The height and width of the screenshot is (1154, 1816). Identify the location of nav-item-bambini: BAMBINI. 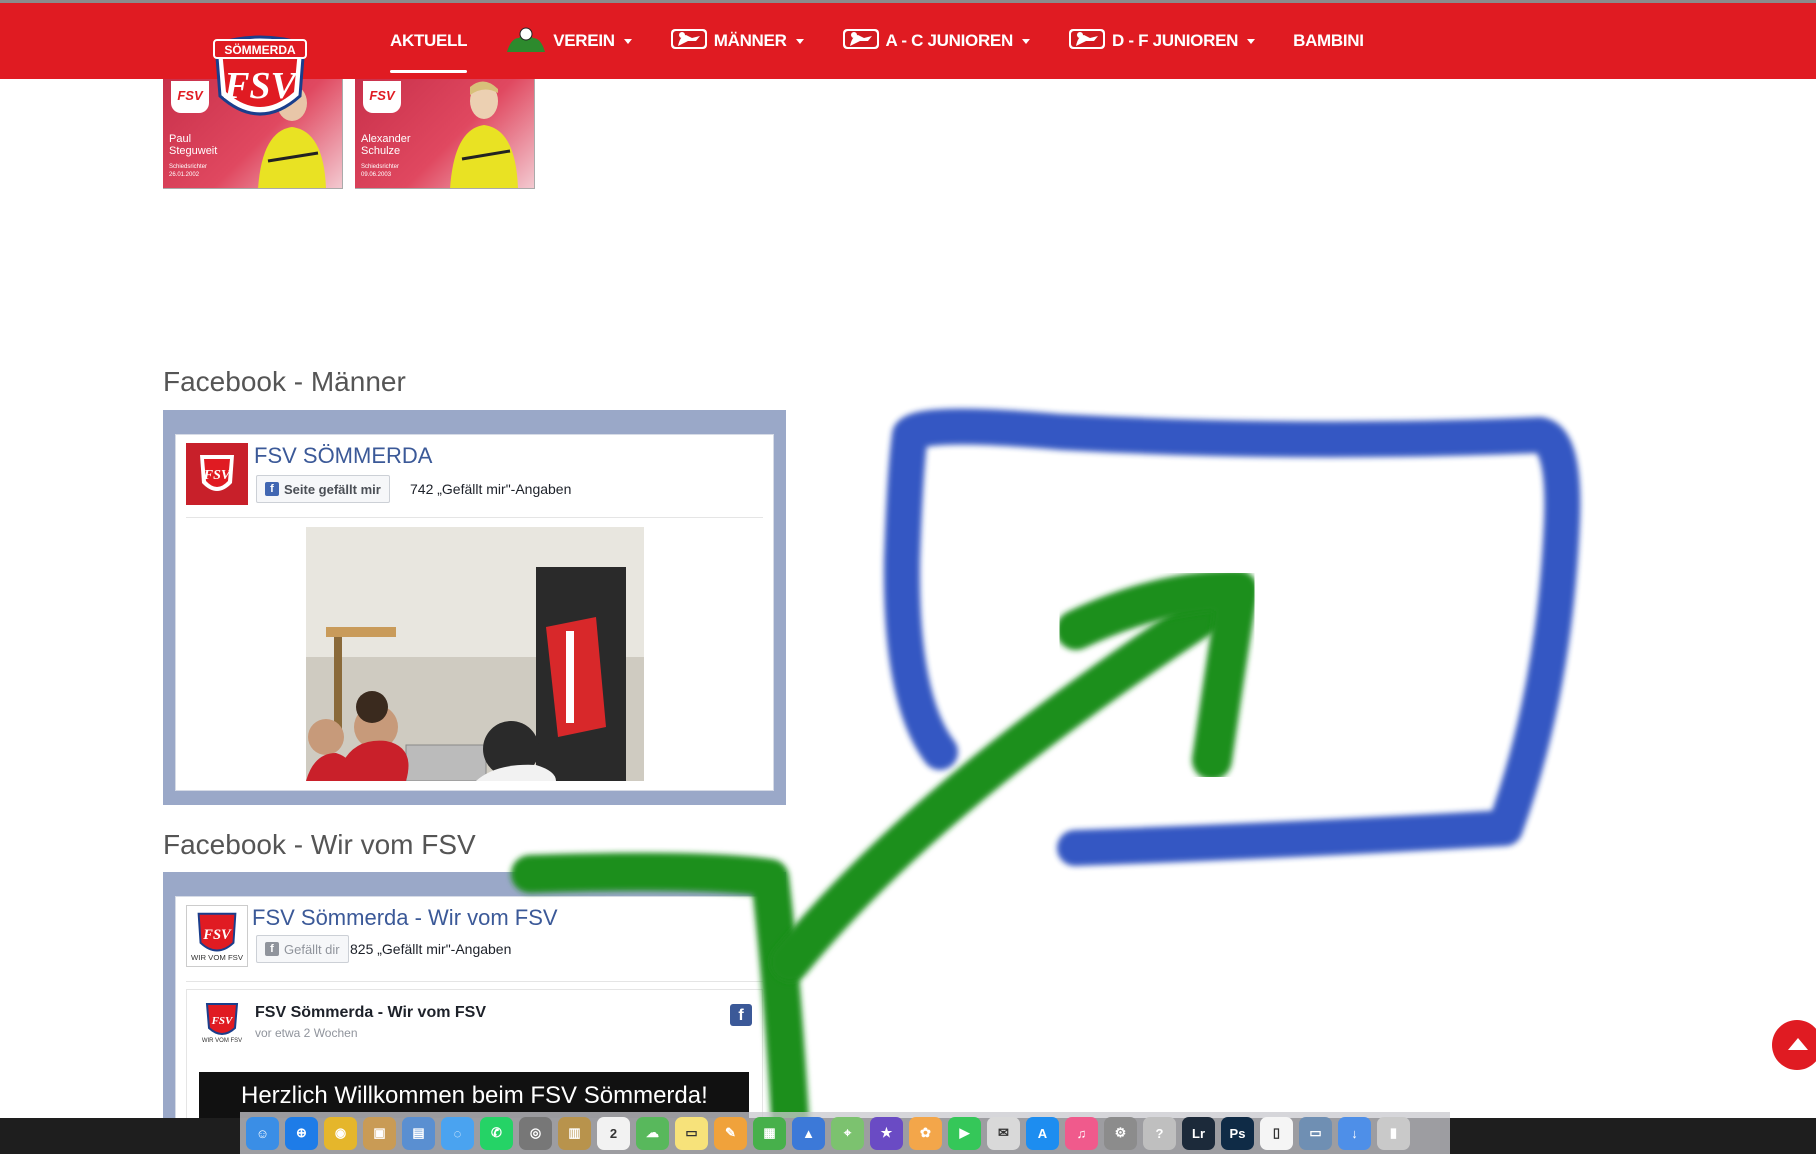
(1328, 41).